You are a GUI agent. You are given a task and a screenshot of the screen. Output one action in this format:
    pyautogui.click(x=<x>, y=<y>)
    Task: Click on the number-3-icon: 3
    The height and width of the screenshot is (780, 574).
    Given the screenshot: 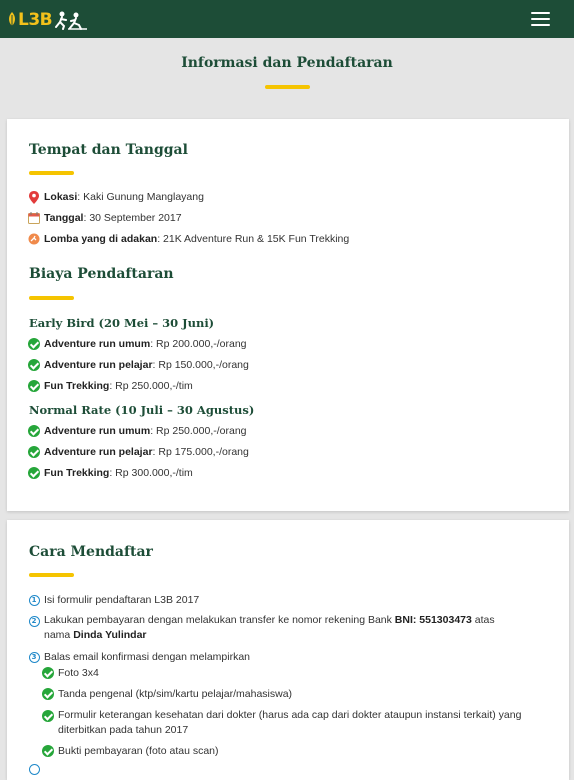 What is the action you would take?
    pyautogui.click(x=34, y=657)
    